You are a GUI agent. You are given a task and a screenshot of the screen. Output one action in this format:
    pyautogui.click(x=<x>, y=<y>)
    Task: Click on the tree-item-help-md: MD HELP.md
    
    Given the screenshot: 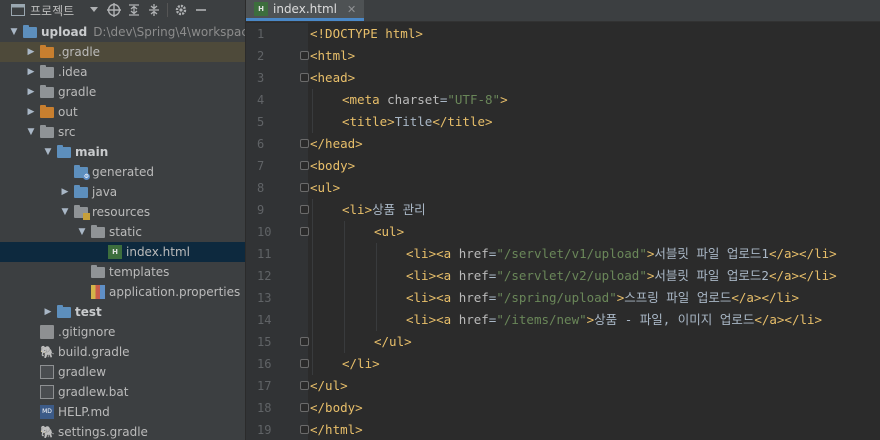 What is the action you would take?
    pyautogui.click(x=122, y=412)
    